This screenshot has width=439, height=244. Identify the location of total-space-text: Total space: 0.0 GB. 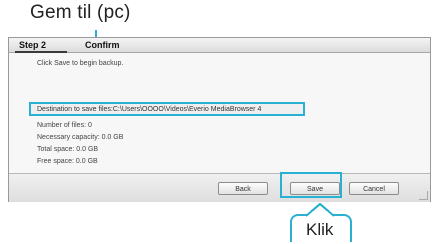
(68, 149).